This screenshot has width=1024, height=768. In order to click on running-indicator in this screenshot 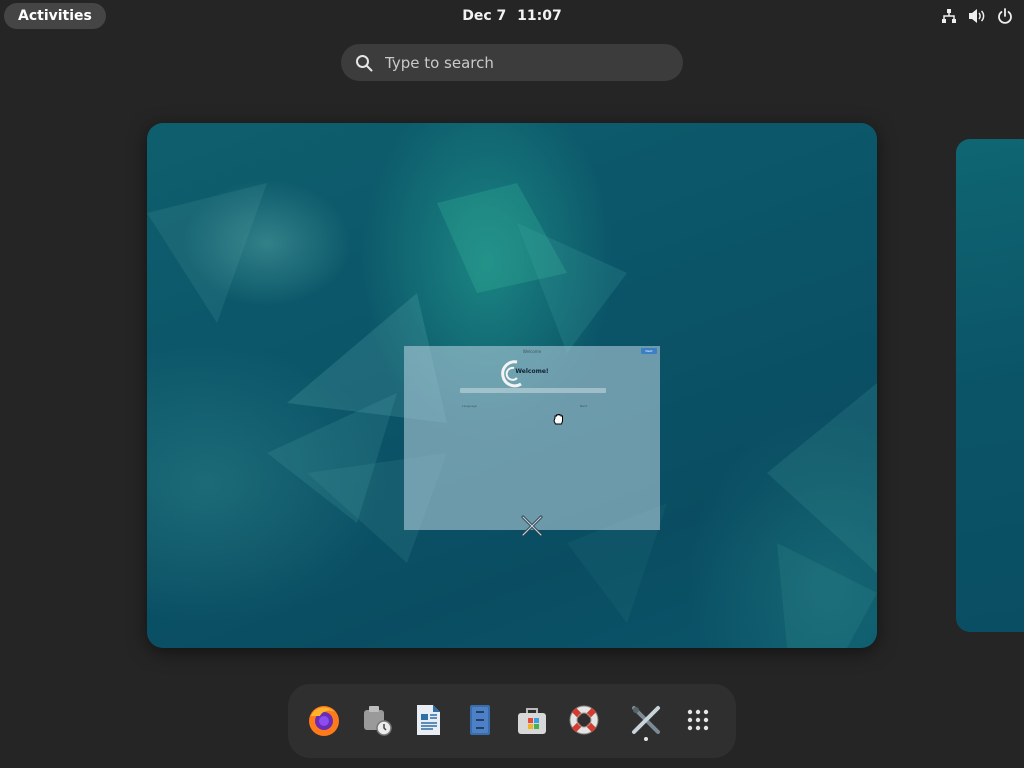, I will do `click(646, 739)`.